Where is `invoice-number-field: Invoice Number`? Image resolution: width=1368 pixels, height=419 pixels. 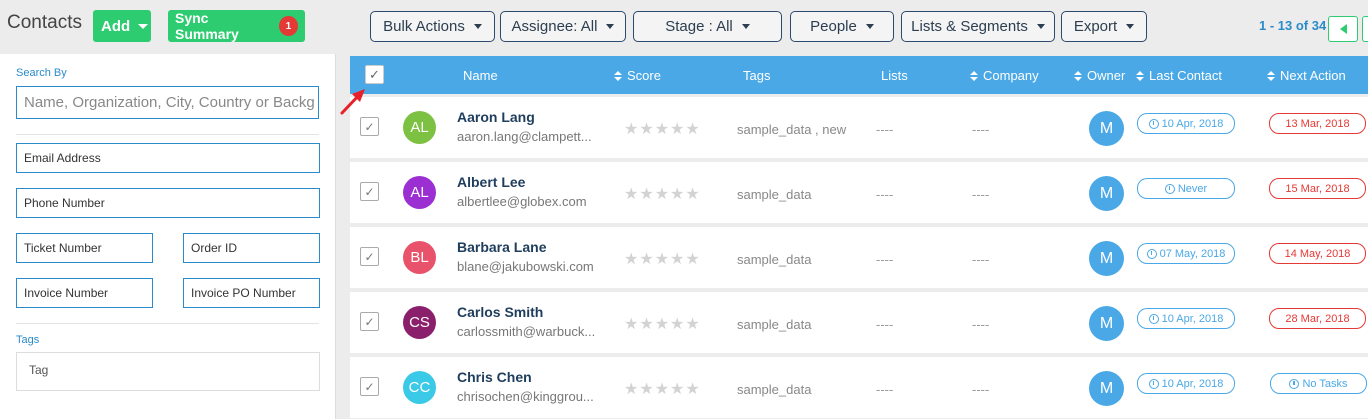 invoice-number-field: Invoice Number is located at coordinates (84, 293).